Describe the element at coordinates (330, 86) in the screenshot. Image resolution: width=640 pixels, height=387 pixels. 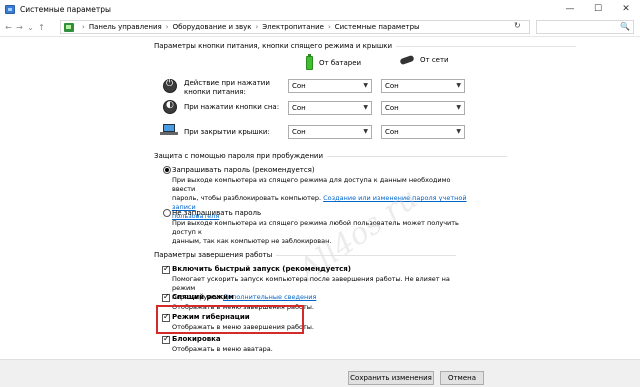
I see `power-button-battery-select: Сон ▼` at that location.